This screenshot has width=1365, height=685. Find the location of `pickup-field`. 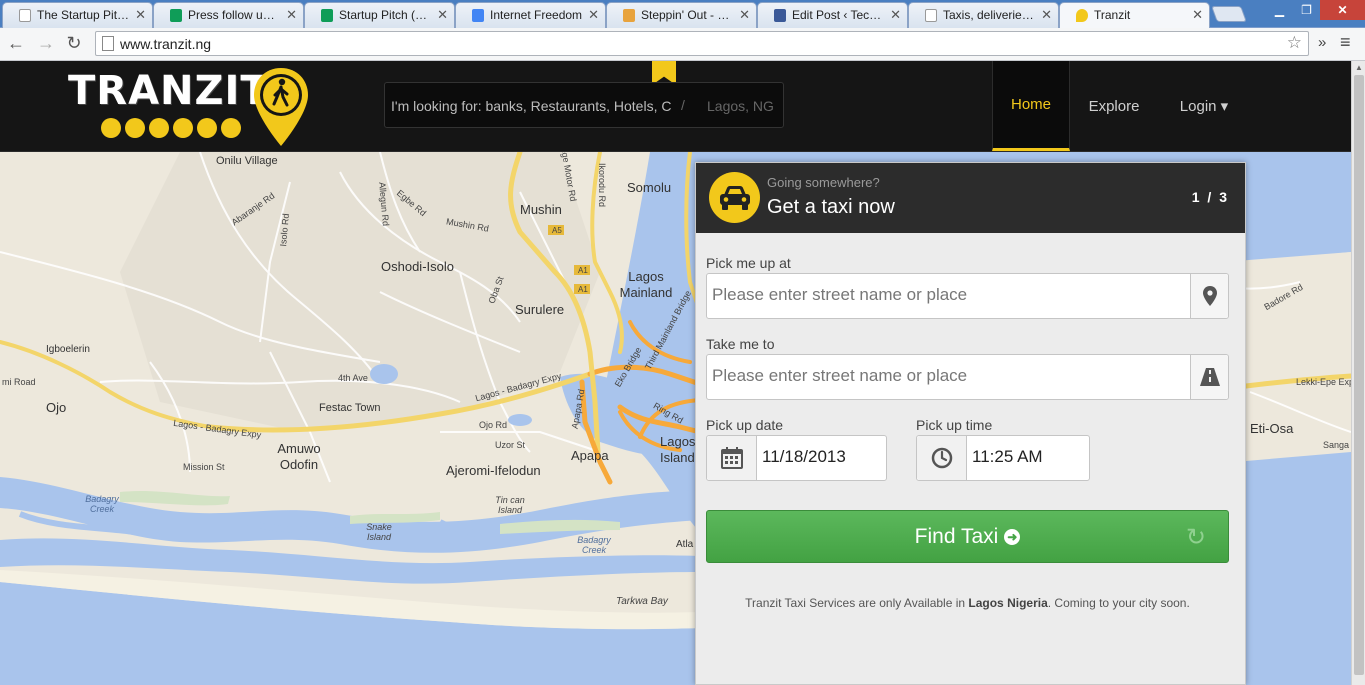

pickup-field is located at coordinates (967, 296).